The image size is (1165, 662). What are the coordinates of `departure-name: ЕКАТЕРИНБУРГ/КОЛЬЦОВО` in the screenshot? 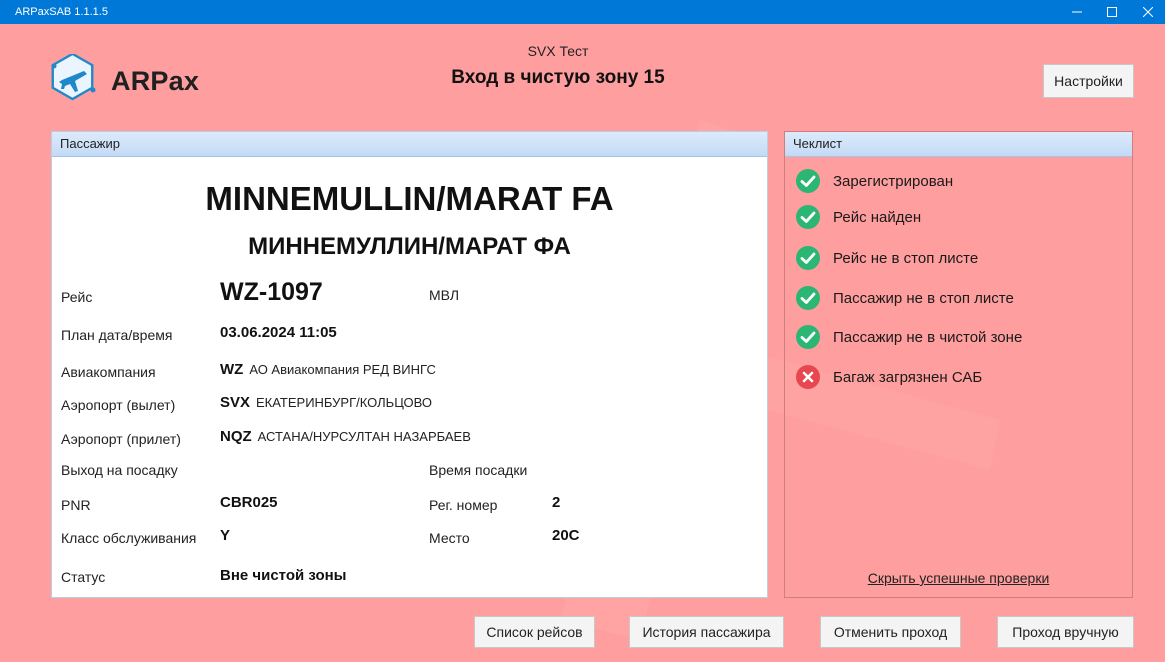 It's located at (344, 402).